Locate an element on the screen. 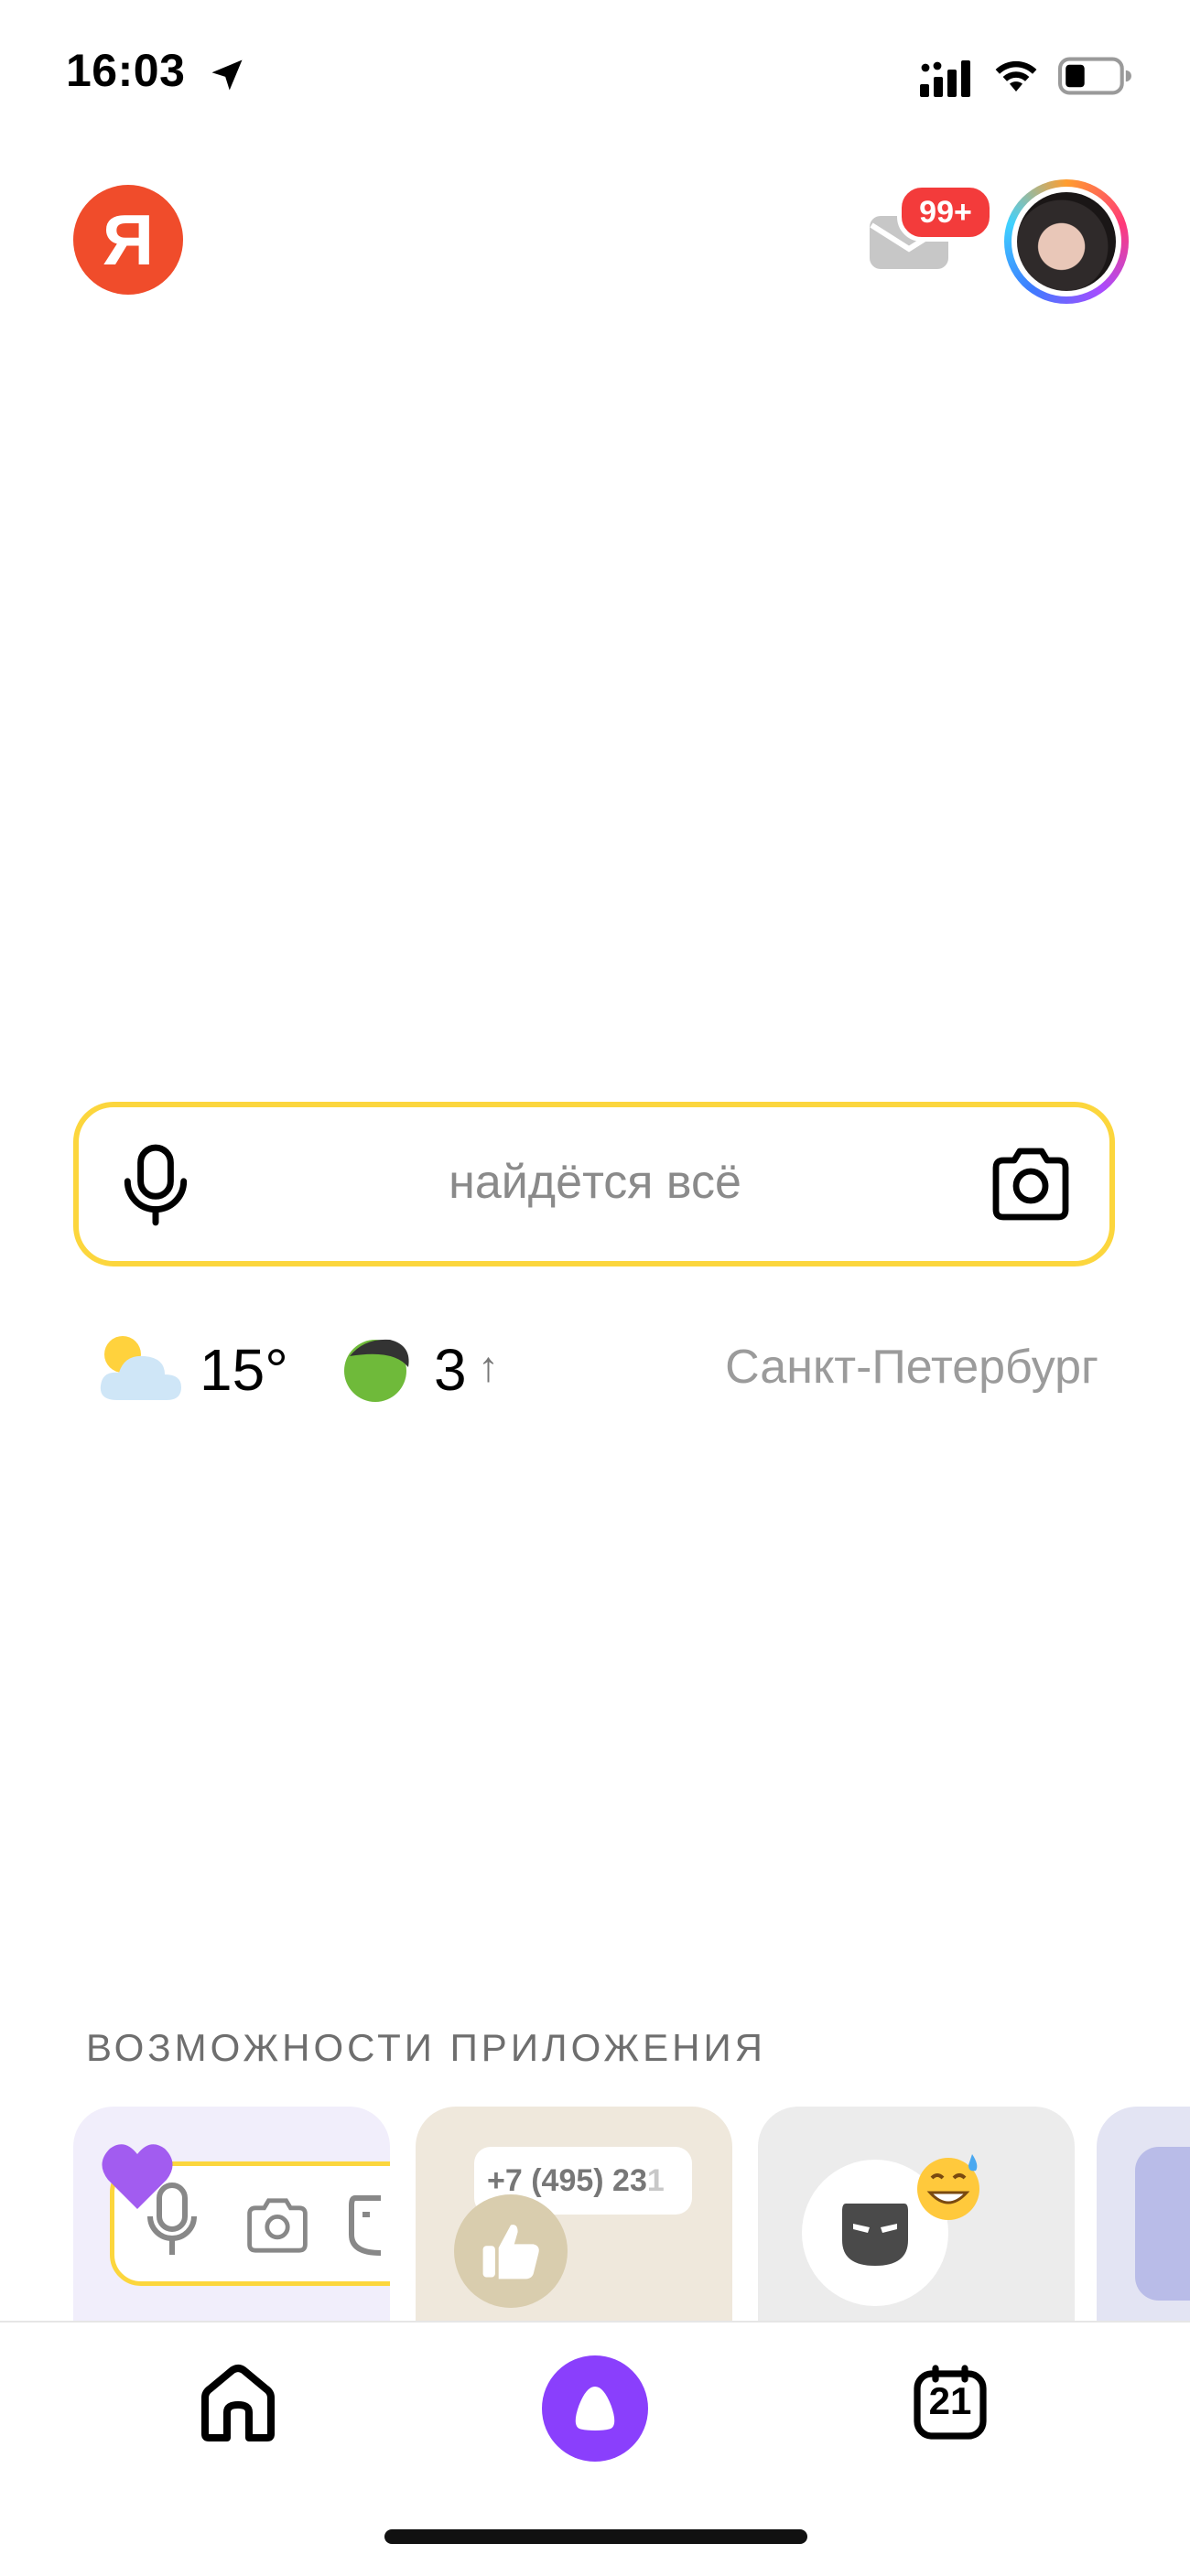  traffic-level: 3 is located at coordinates (450, 1370).